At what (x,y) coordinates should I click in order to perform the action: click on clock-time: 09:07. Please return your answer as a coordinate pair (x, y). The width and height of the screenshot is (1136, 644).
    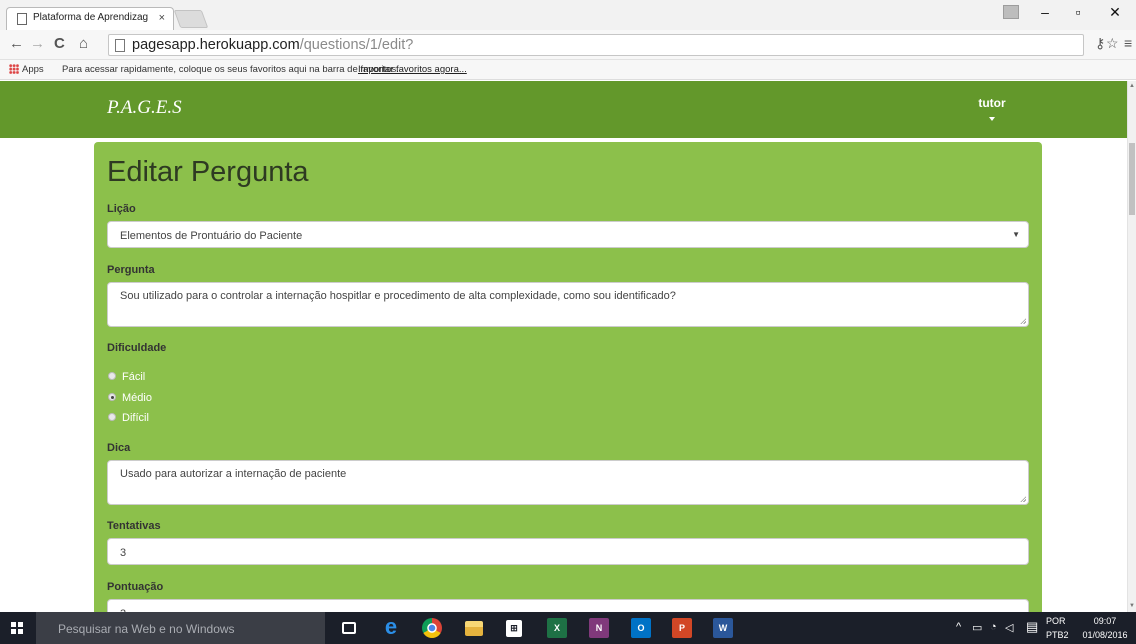
    Looking at the image, I should click on (1105, 621).